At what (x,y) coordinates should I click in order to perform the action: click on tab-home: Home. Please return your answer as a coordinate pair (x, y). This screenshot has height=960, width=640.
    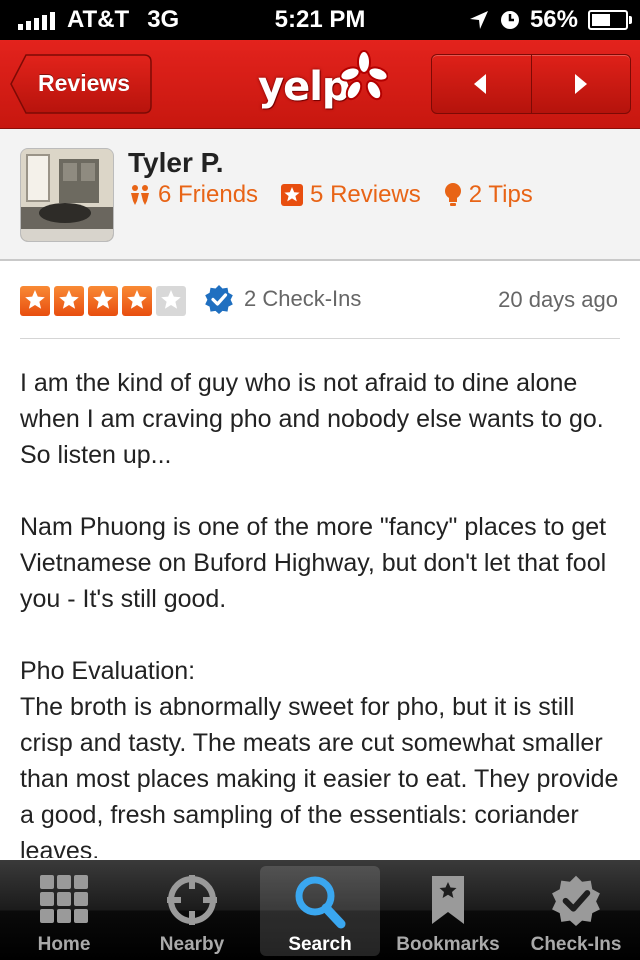
    Looking at the image, I should click on (64, 910).